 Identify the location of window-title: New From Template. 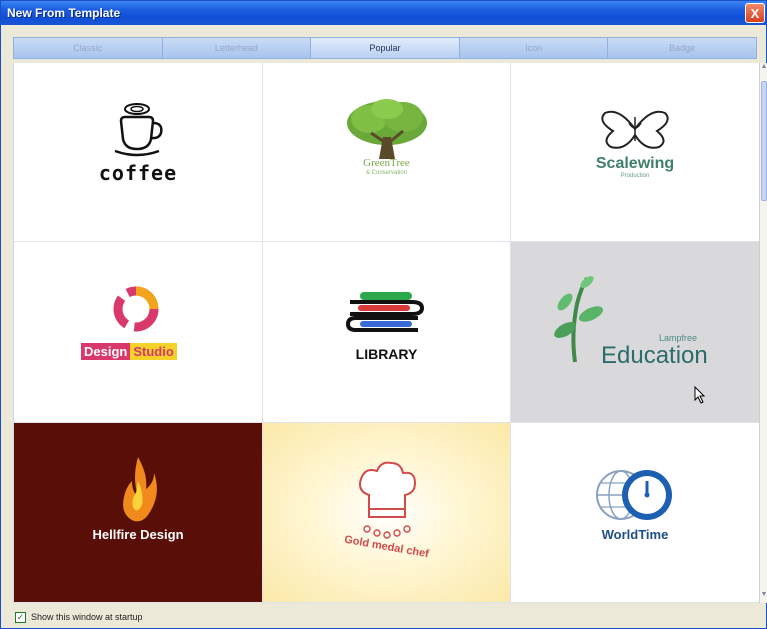
(64, 13).